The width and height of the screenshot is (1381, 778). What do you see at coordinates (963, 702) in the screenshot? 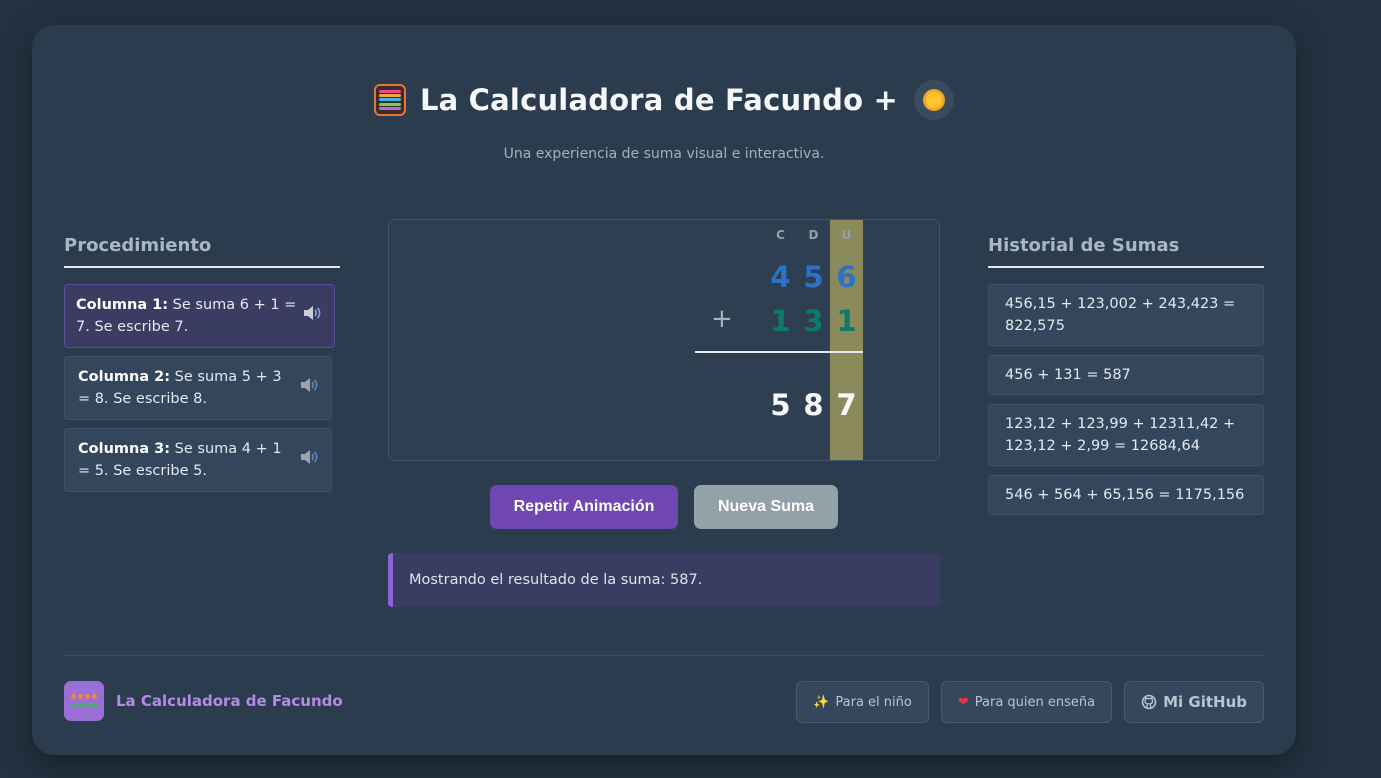
I see `heart-icon: ❤` at bounding box center [963, 702].